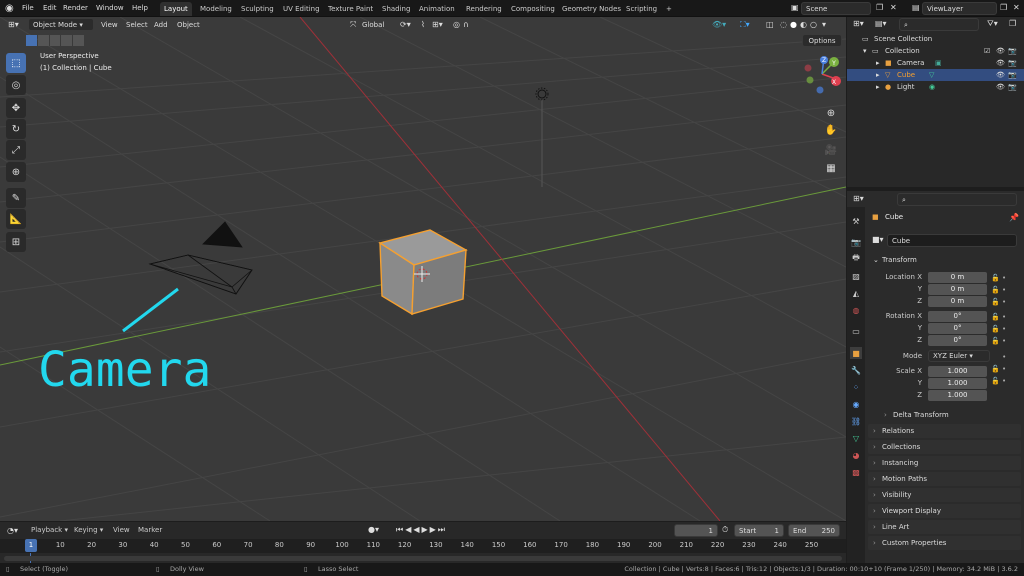  What do you see at coordinates (822, 74) in the screenshot?
I see `navigation-gizmo: X Y Z` at bounding box center [822, 74].